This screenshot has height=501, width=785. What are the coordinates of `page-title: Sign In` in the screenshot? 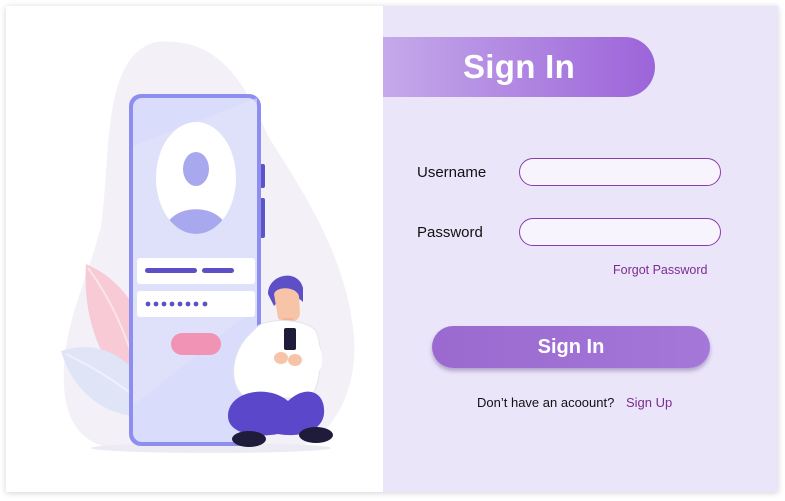 It's located at (519, 66).